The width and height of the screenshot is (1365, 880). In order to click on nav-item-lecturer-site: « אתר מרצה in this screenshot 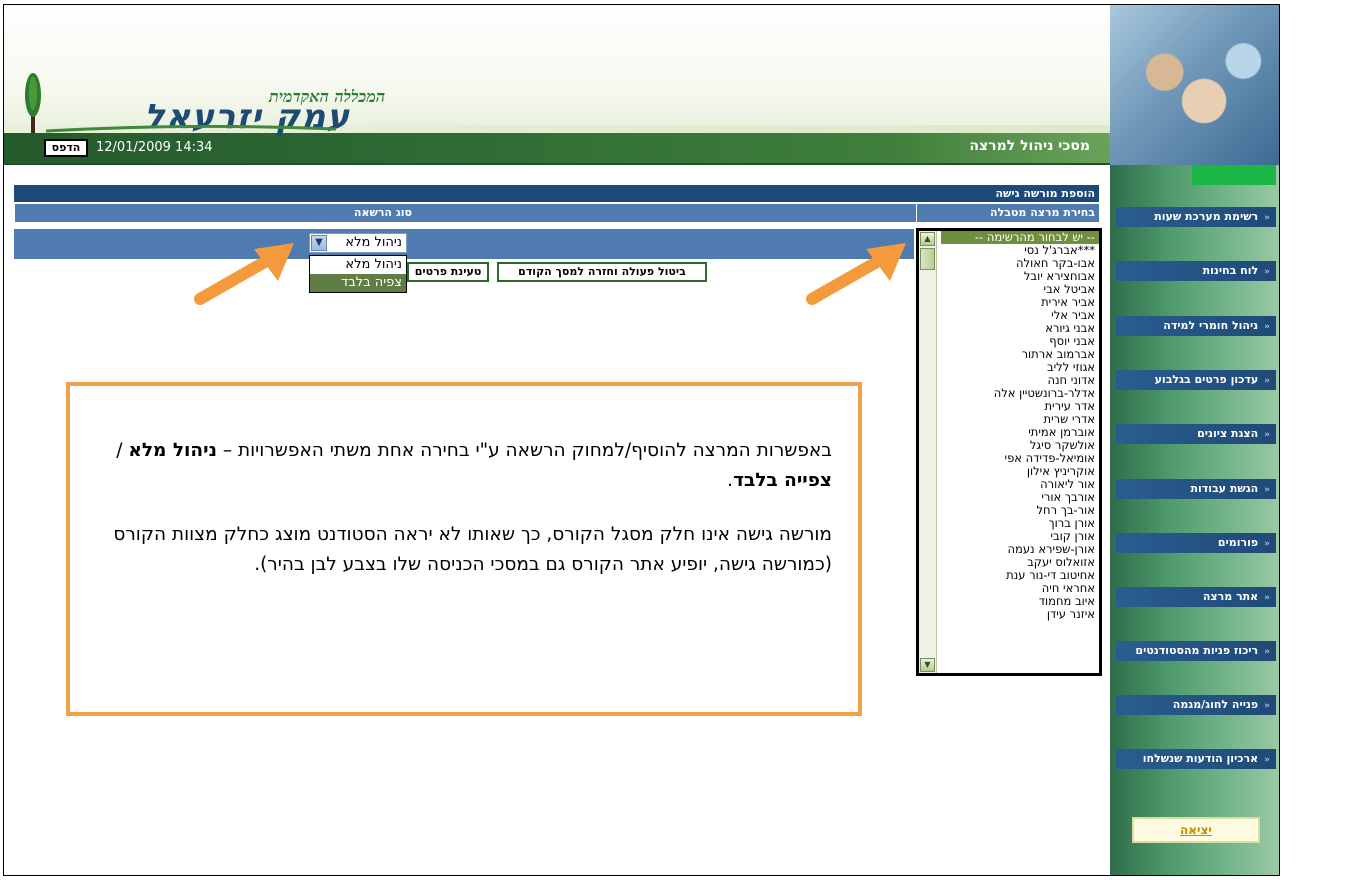, I will do `click(1196, 597)`.